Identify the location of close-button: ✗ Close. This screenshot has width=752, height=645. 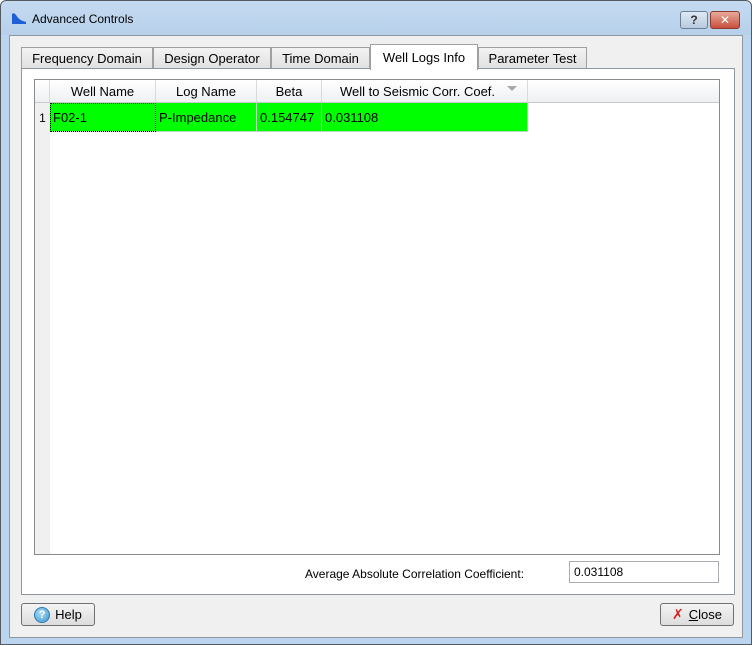
(697, 614).